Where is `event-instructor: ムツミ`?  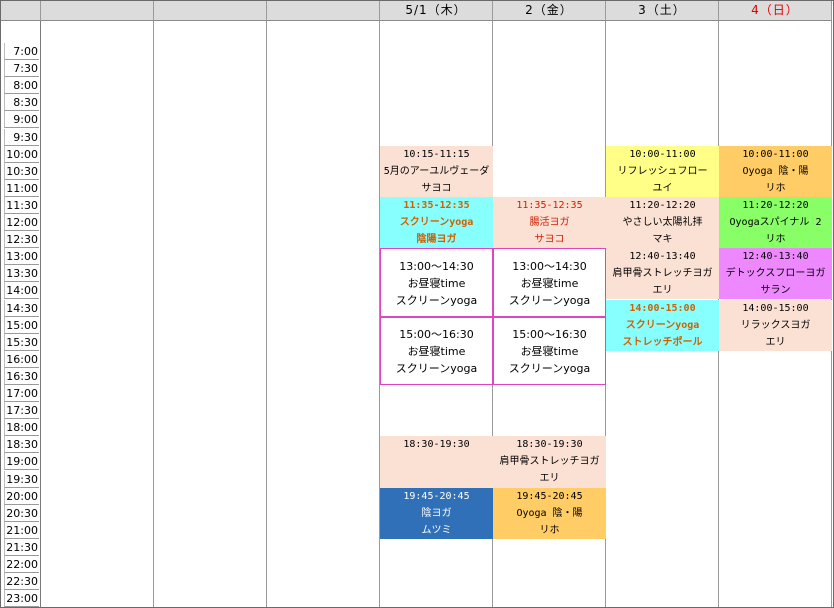 event-instructor: ムツミ is located at coordinates (436, 530).